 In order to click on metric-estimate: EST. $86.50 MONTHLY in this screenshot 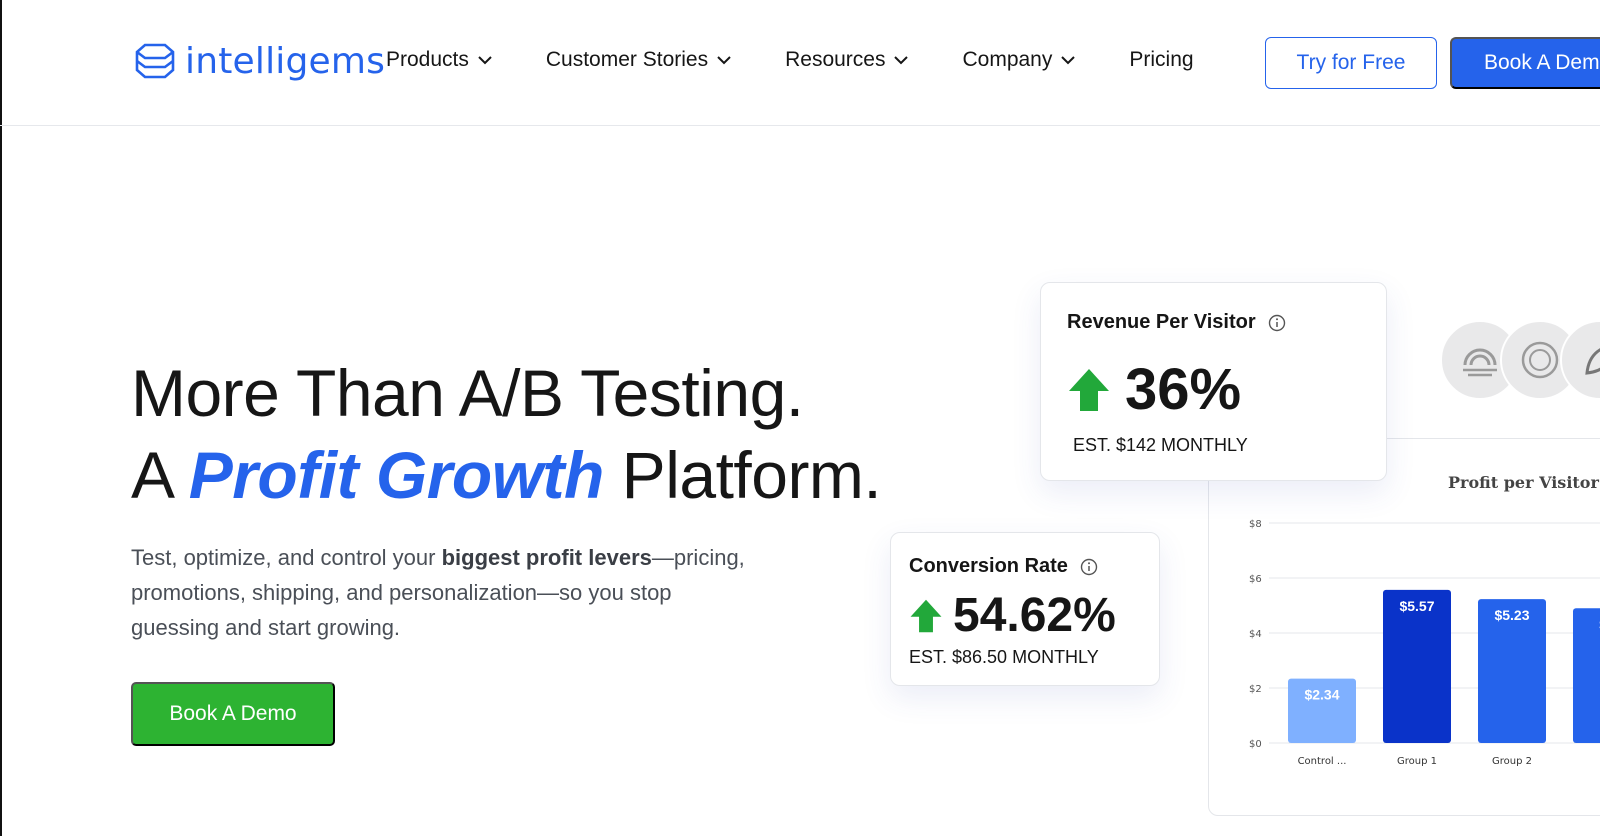, I will do `click(1004, 657)`.